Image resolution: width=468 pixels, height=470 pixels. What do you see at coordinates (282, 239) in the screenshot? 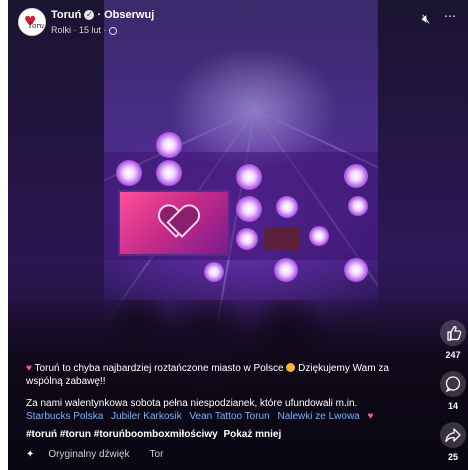
I see `stage-screen` at bounding box center [282, 239].